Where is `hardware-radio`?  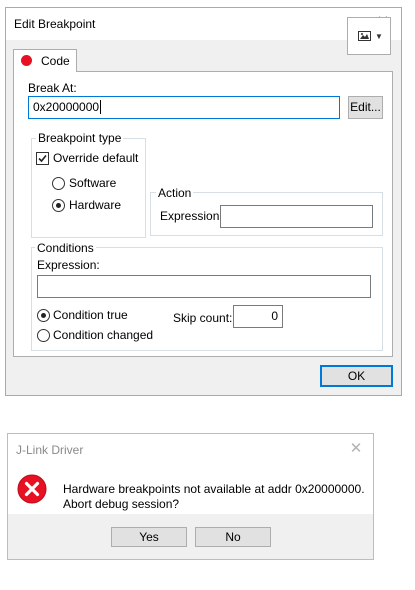
hardware-radio is located at coordinates (58, 205).